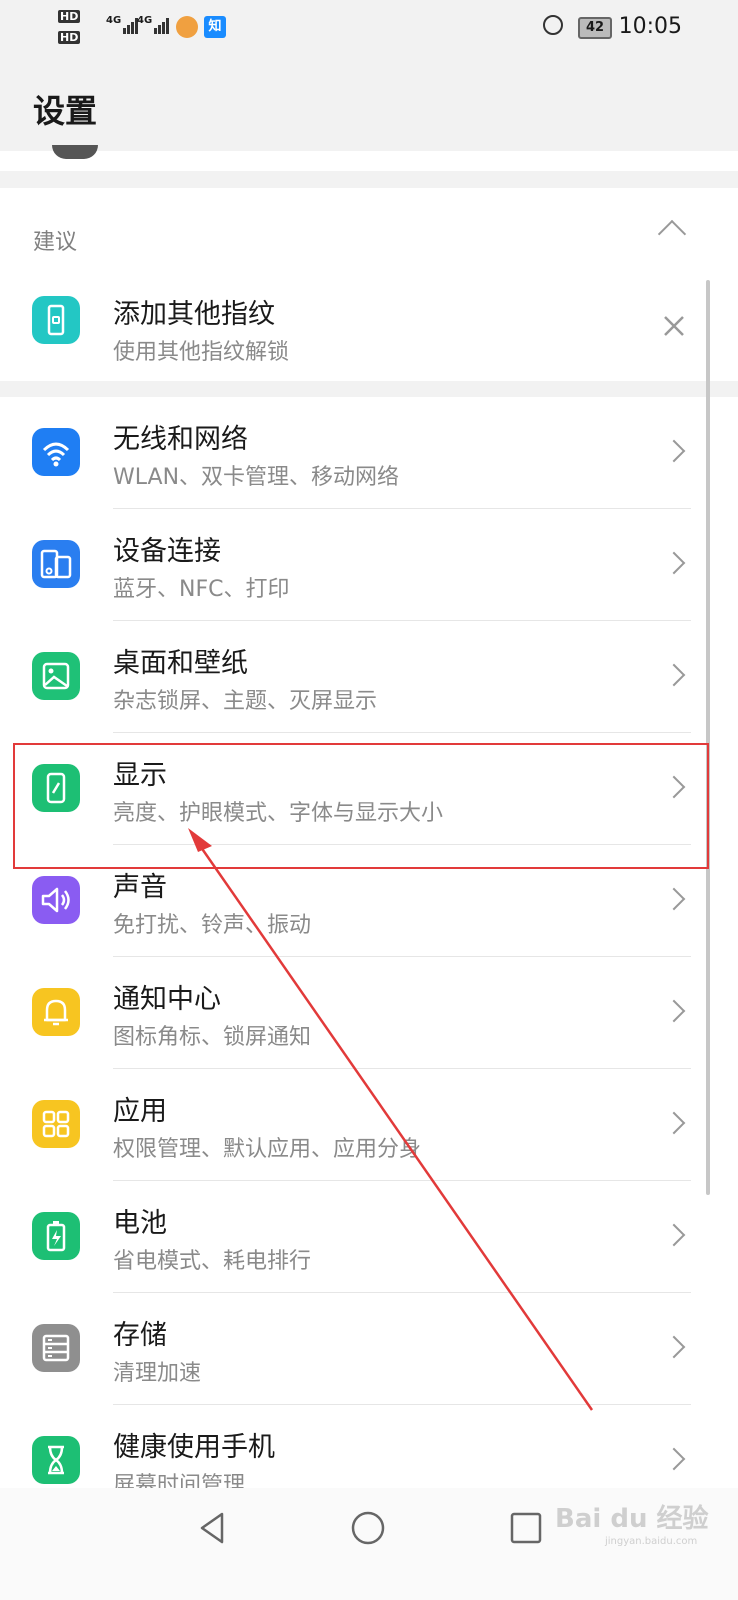 Image resolution: width=738 pixels, height=1600 pixels. What do you see at coordinates (56, 1460) in the screenshot?
I see `hourglass-icon` at bounding box center [56, 1460].